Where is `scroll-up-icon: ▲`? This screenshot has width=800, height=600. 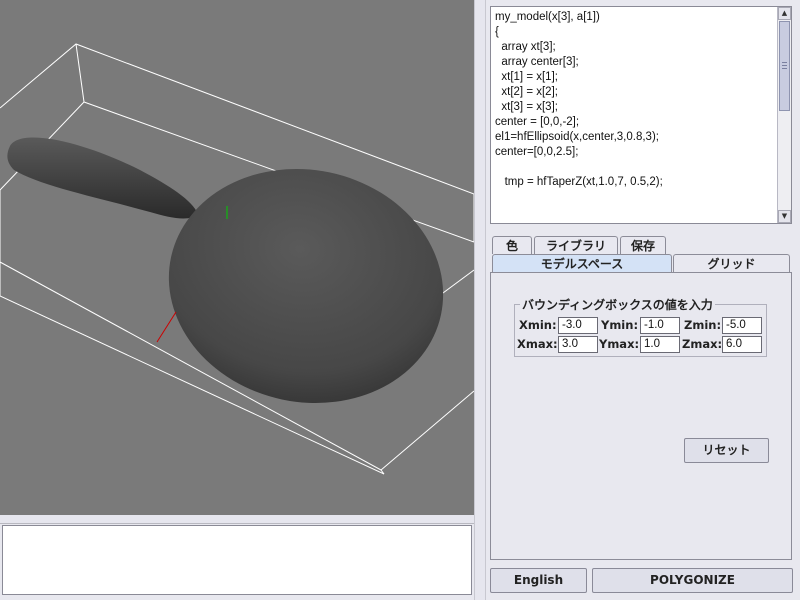 scroll-up-icon: ▲ is located at coordinates (784, 13).